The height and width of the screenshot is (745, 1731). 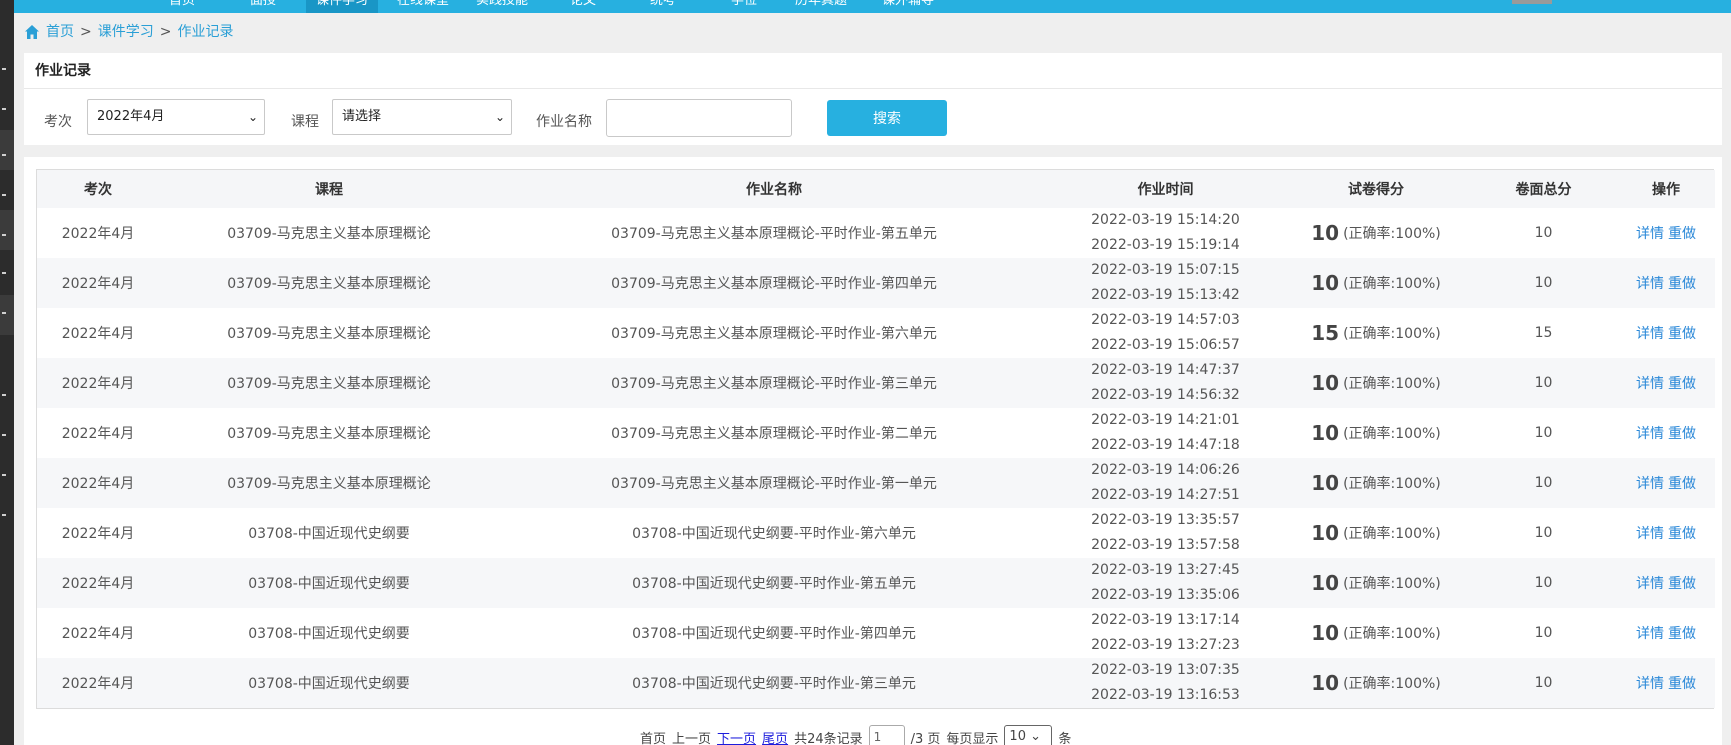 I want to click on per-page-select: 10 ⌄, so click(x=1028, y=735).